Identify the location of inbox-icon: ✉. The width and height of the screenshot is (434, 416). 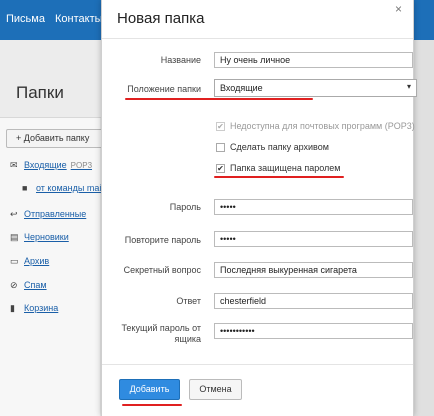
(14, 165).